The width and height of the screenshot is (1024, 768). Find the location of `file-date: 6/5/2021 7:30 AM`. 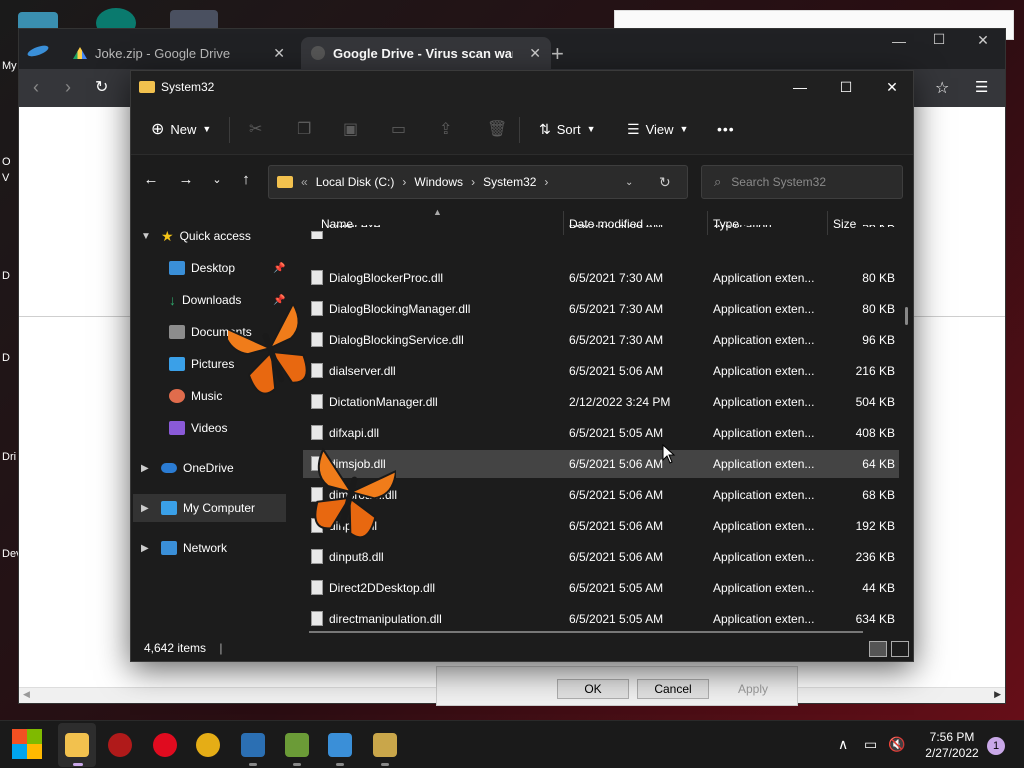

file-date: 6/5/2021 7:30 AM is located at coordinates (616, 278).